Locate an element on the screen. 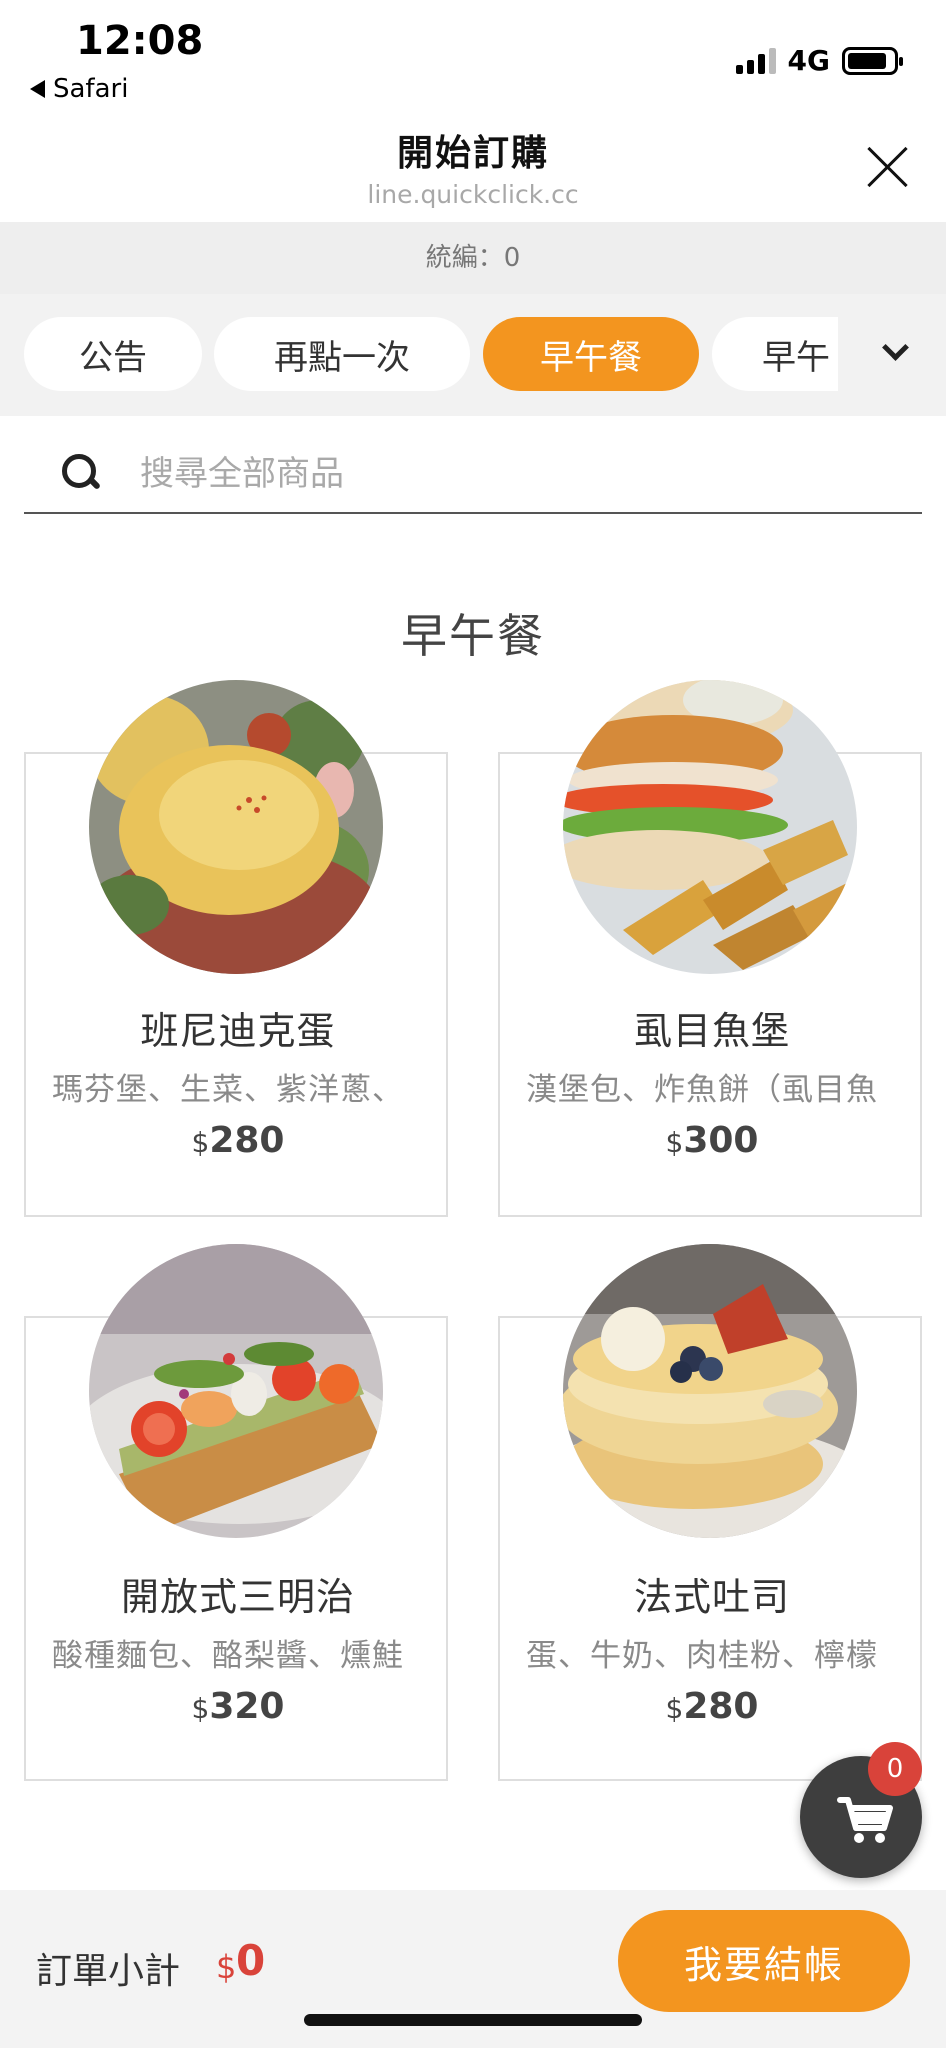  search-bar is located at coordinates (473, 475).